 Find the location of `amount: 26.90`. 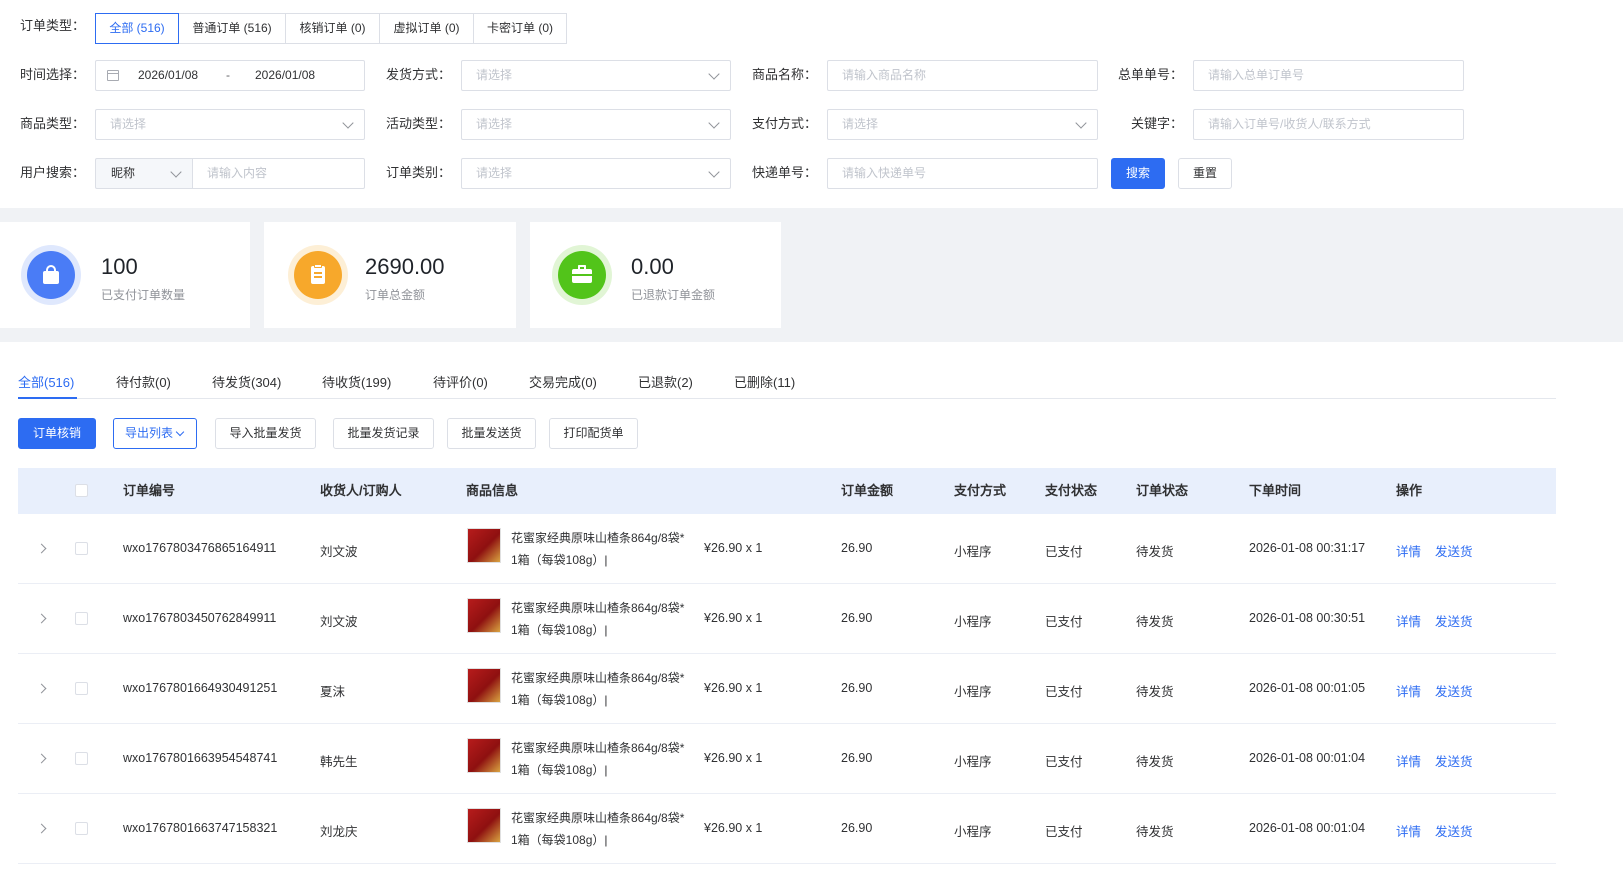

amount: 26.90 is located at coordinates (857, 758).